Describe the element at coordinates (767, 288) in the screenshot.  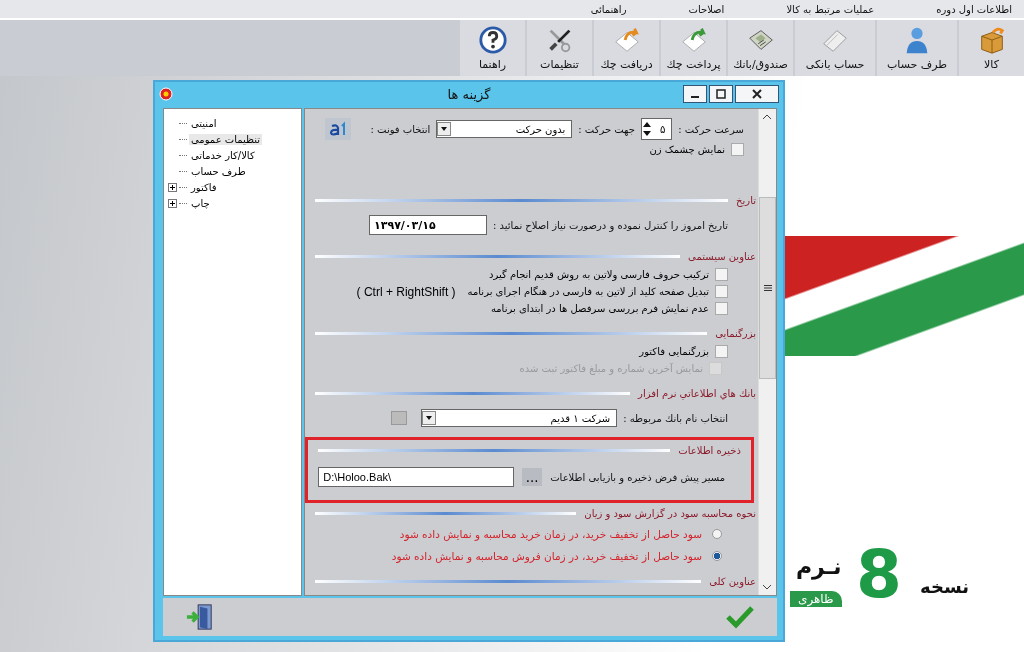
I see `scroll-thumb` at that location.